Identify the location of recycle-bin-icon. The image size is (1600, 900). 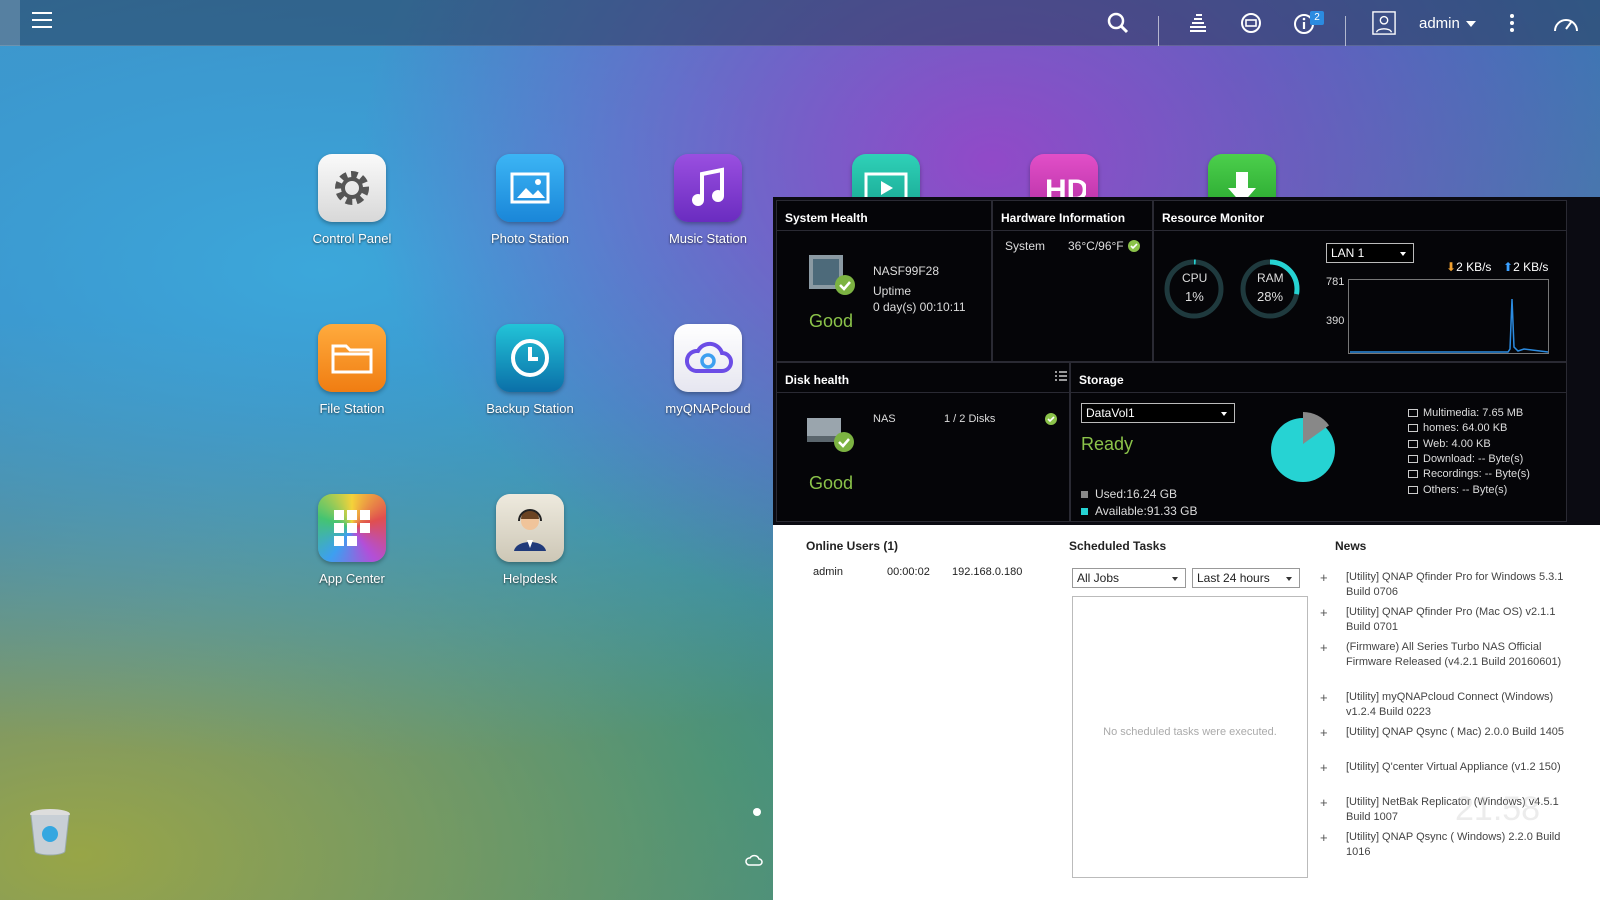
(50, 832).